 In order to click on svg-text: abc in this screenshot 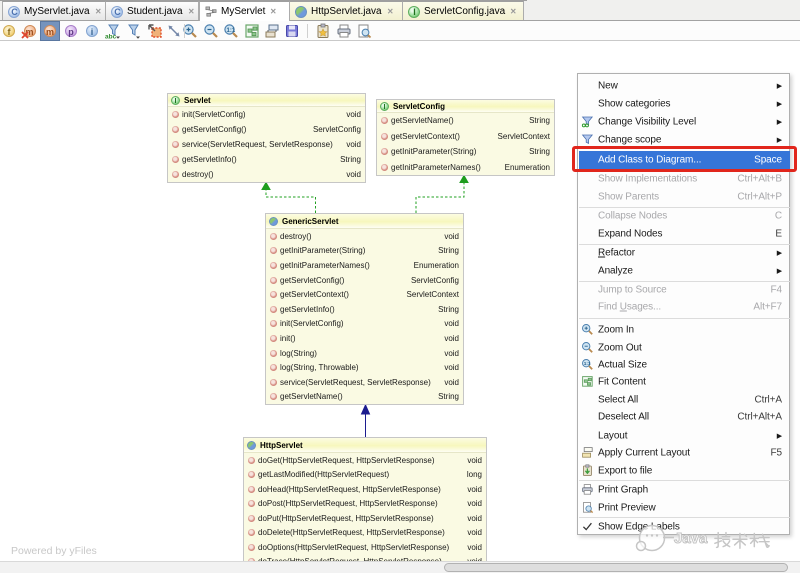, I will do `click(111, 37)`.